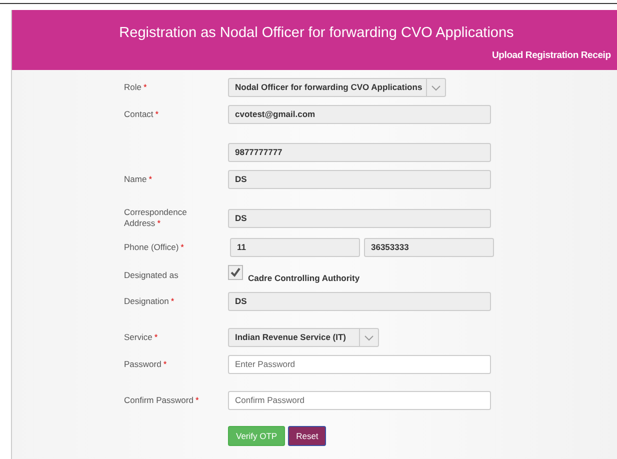  What do you see at coordinates (304, 278) in the screenshot?
I see `checkbox-label: Cadre Controlling Authority` at bounding box center [304, 278].